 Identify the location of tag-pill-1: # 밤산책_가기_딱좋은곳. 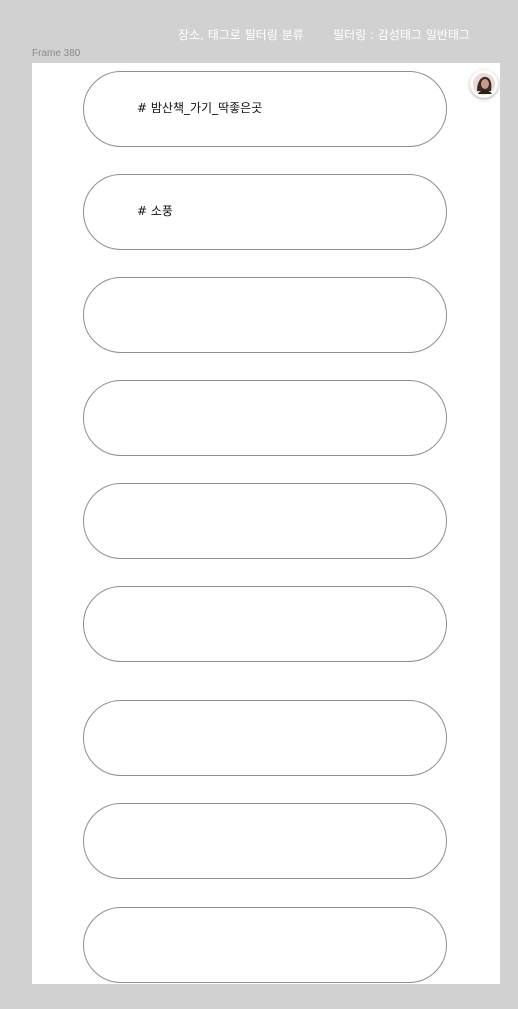
(265, 109).